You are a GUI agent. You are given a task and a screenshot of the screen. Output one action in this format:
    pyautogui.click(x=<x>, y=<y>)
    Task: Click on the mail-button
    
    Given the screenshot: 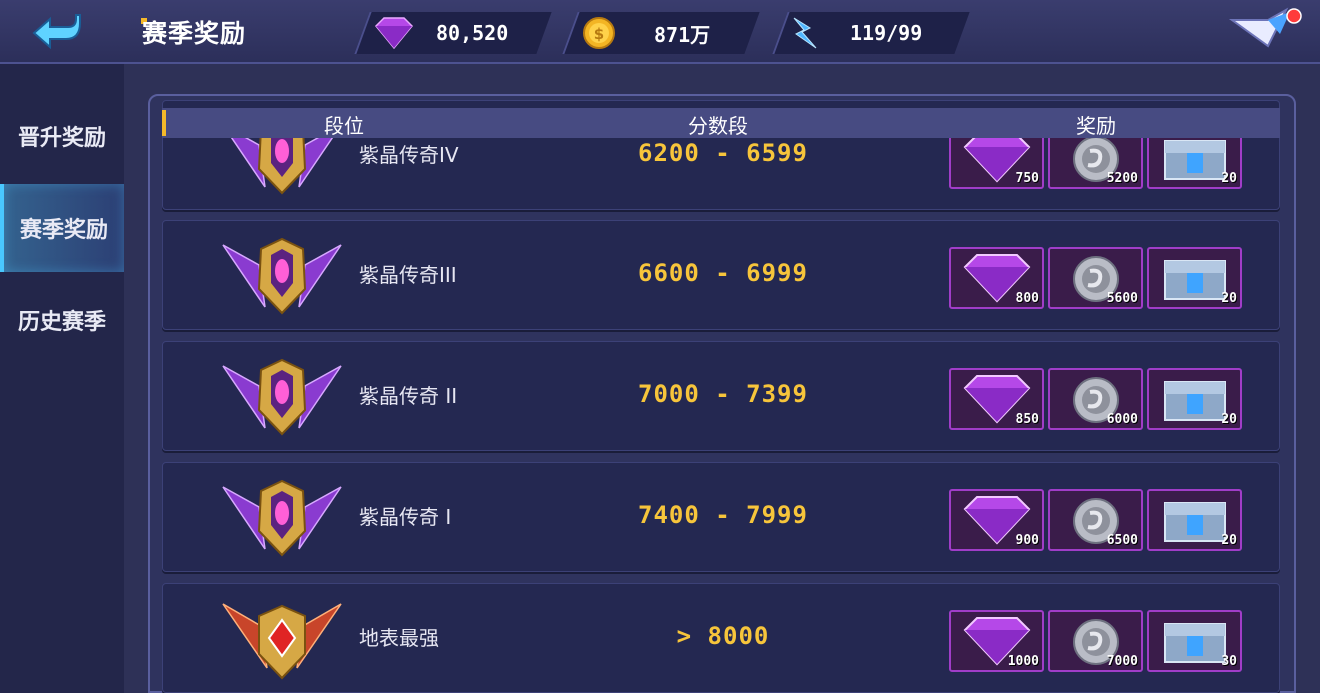 What is the action you would take?
    pyautogui.click(x=1268, y=32)
    